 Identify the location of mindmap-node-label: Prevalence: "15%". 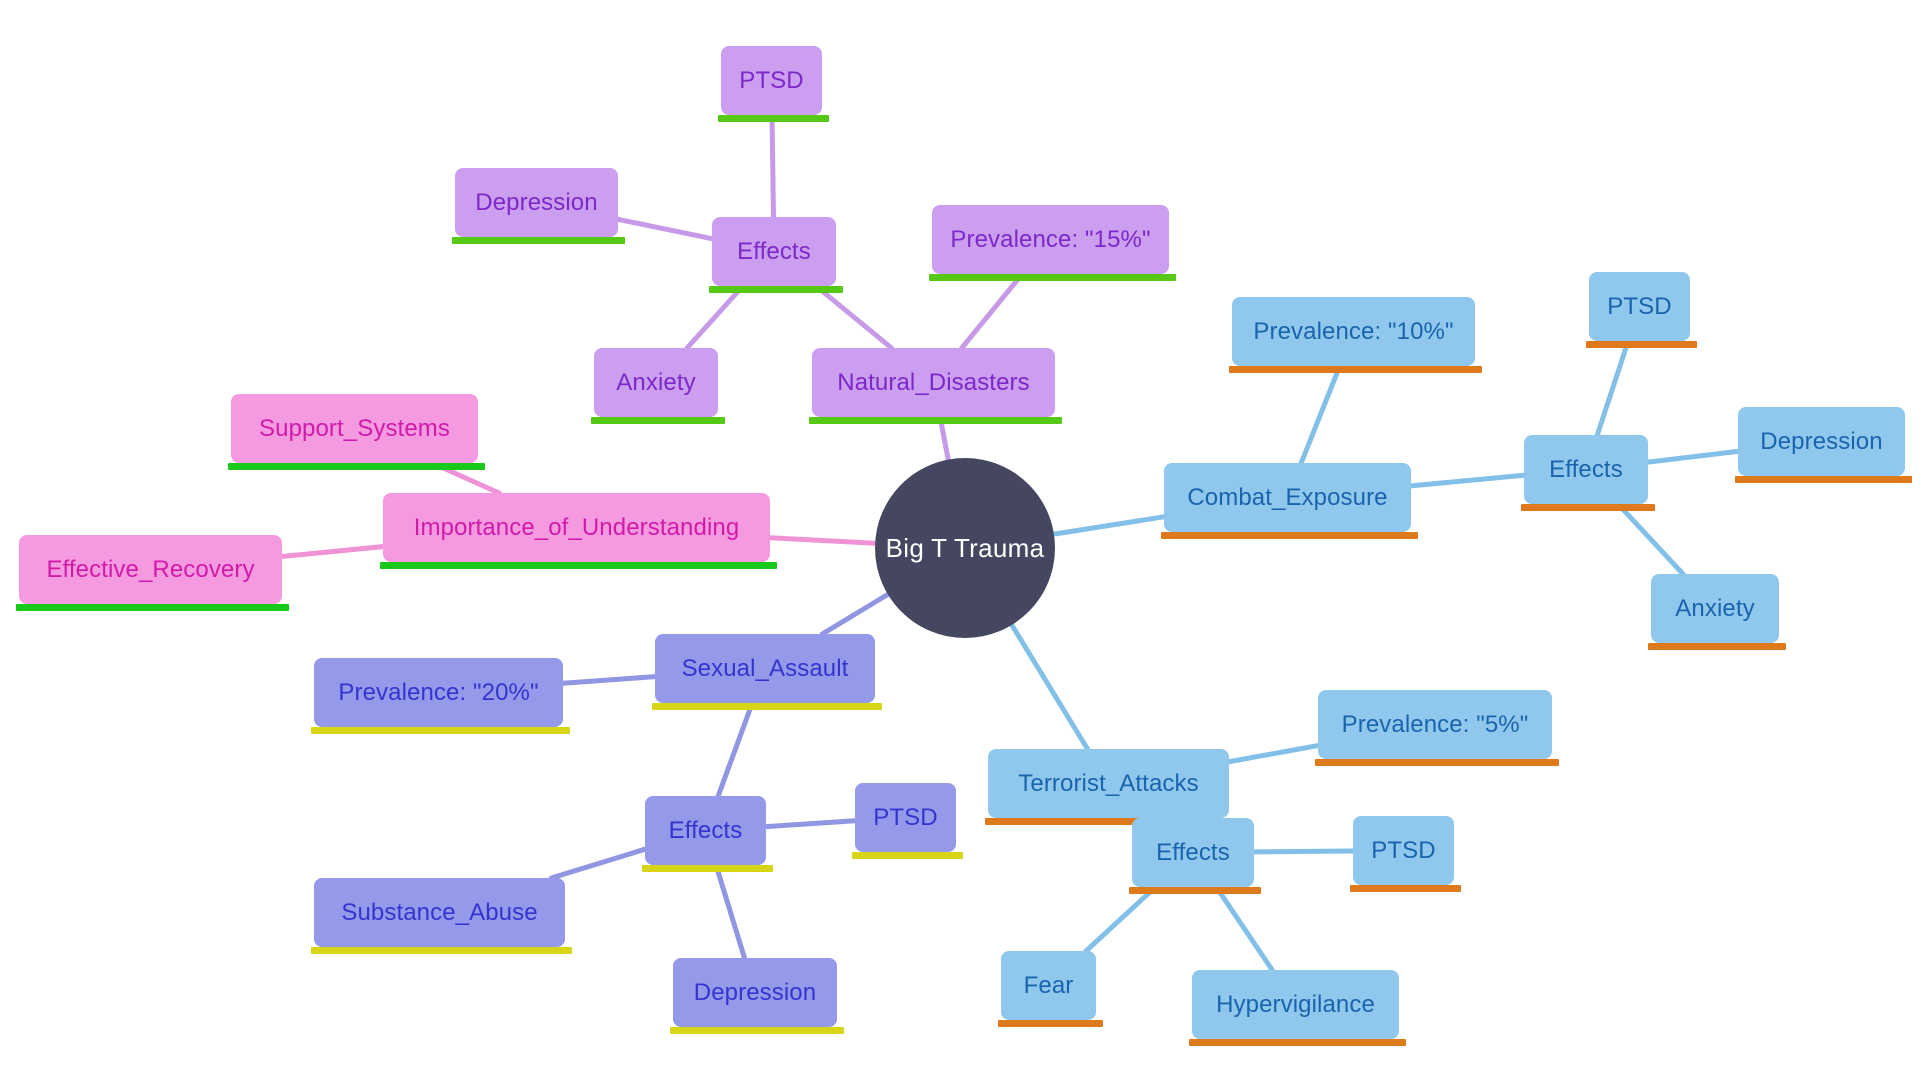
(1050, 239).